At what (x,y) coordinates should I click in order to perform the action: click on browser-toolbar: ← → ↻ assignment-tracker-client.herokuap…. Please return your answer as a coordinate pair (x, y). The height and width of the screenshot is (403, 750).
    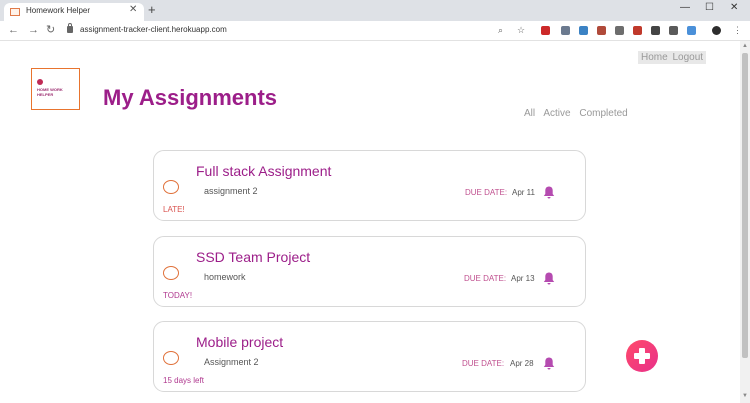
    Looking at the image, I should click on (375, 31).